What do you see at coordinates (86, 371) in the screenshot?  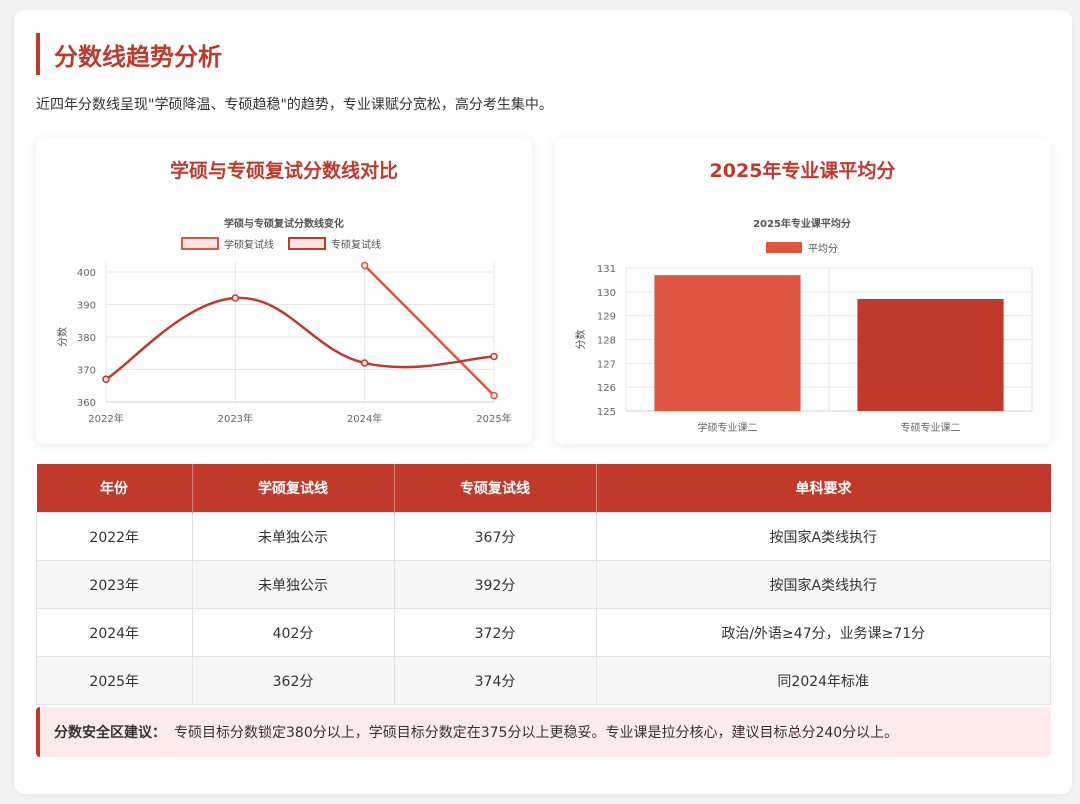 I see `y-tick-label: 370` at bounding box center [86, 371].